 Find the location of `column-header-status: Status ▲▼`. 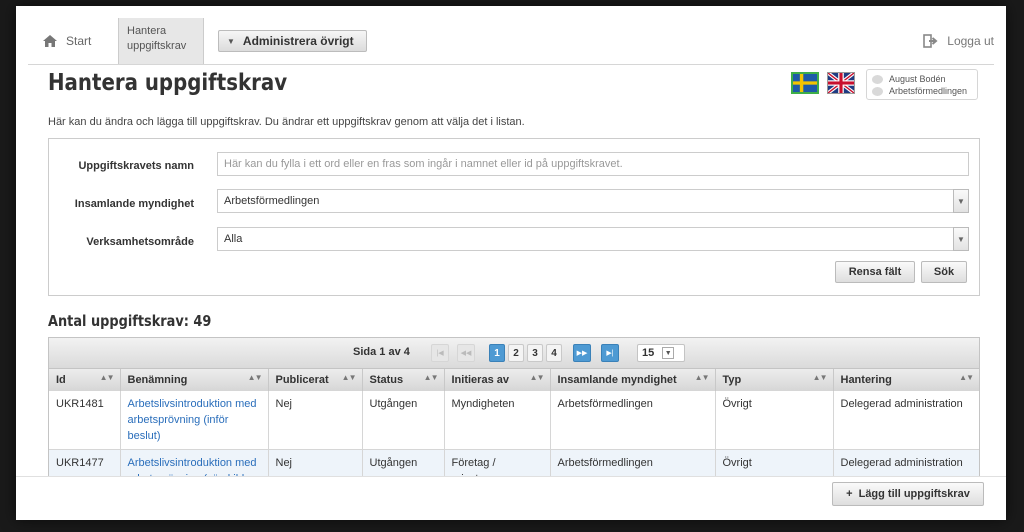

column-header-status: Status ▲▼ is located at coordinates (403, 380).